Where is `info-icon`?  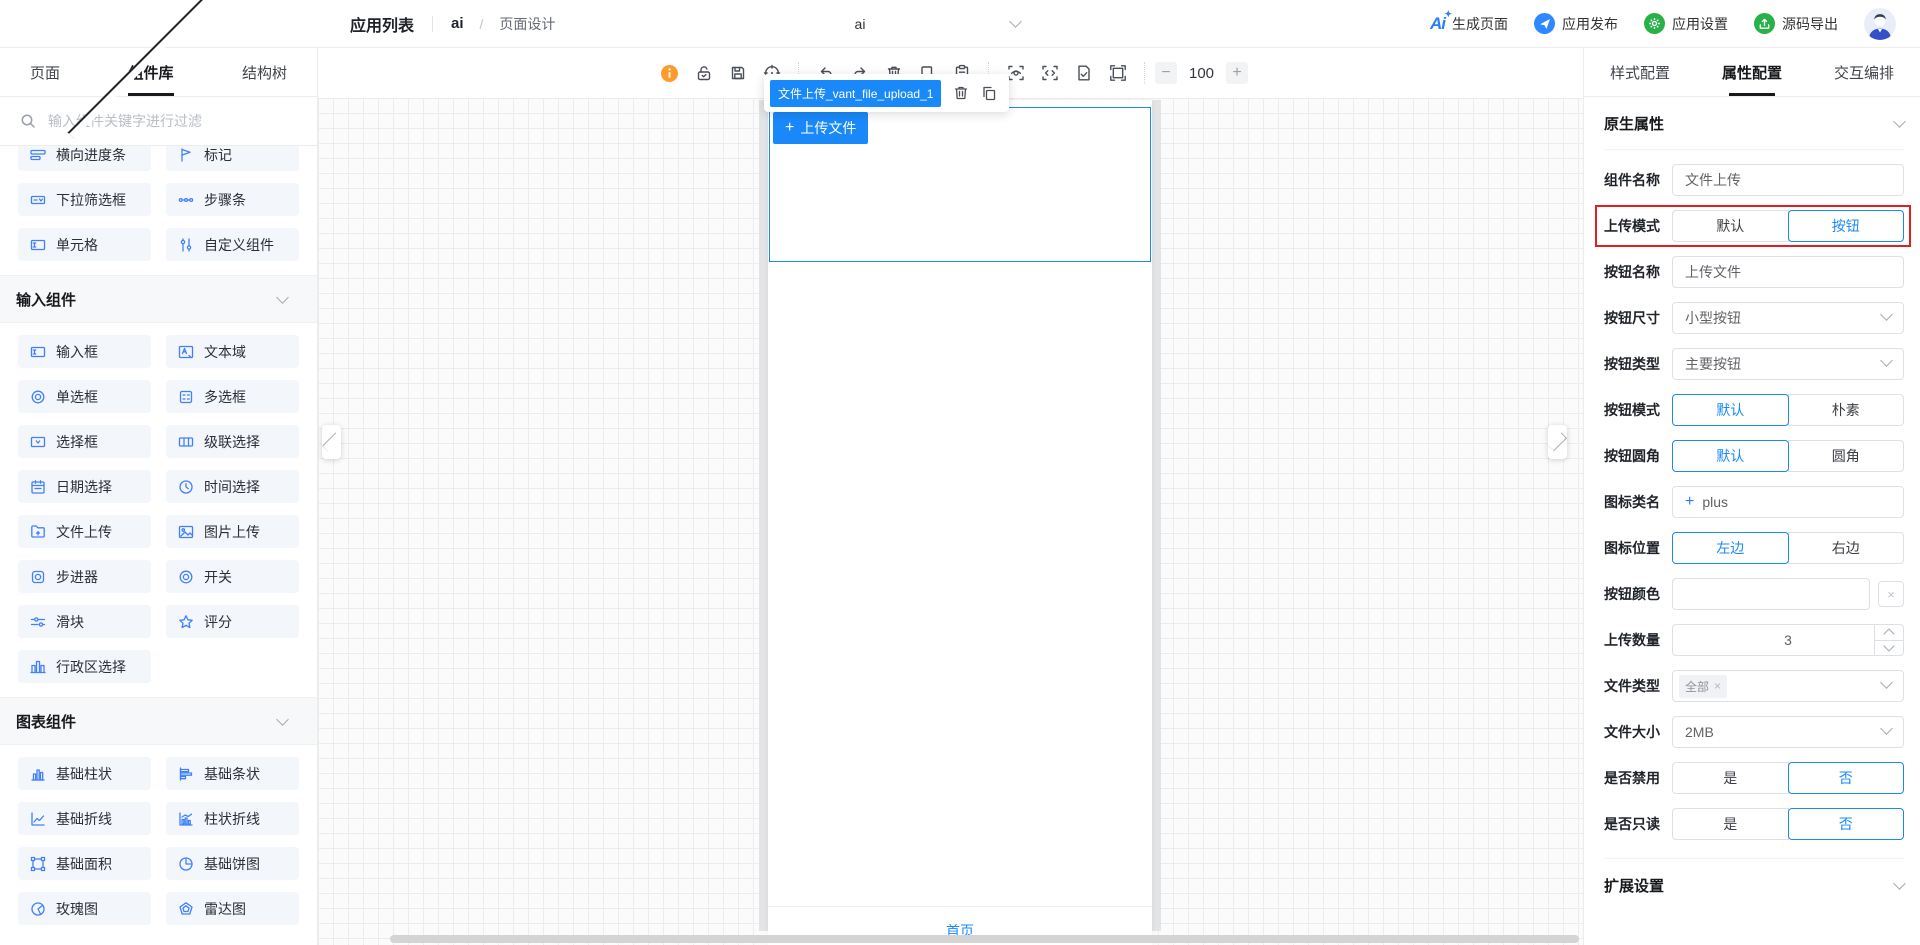
info-icon is located at coordinates (669, 73).